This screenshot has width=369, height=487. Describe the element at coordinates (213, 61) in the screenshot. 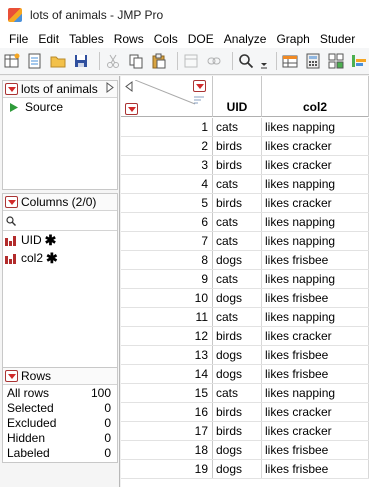

I see `link-icon` at that location.